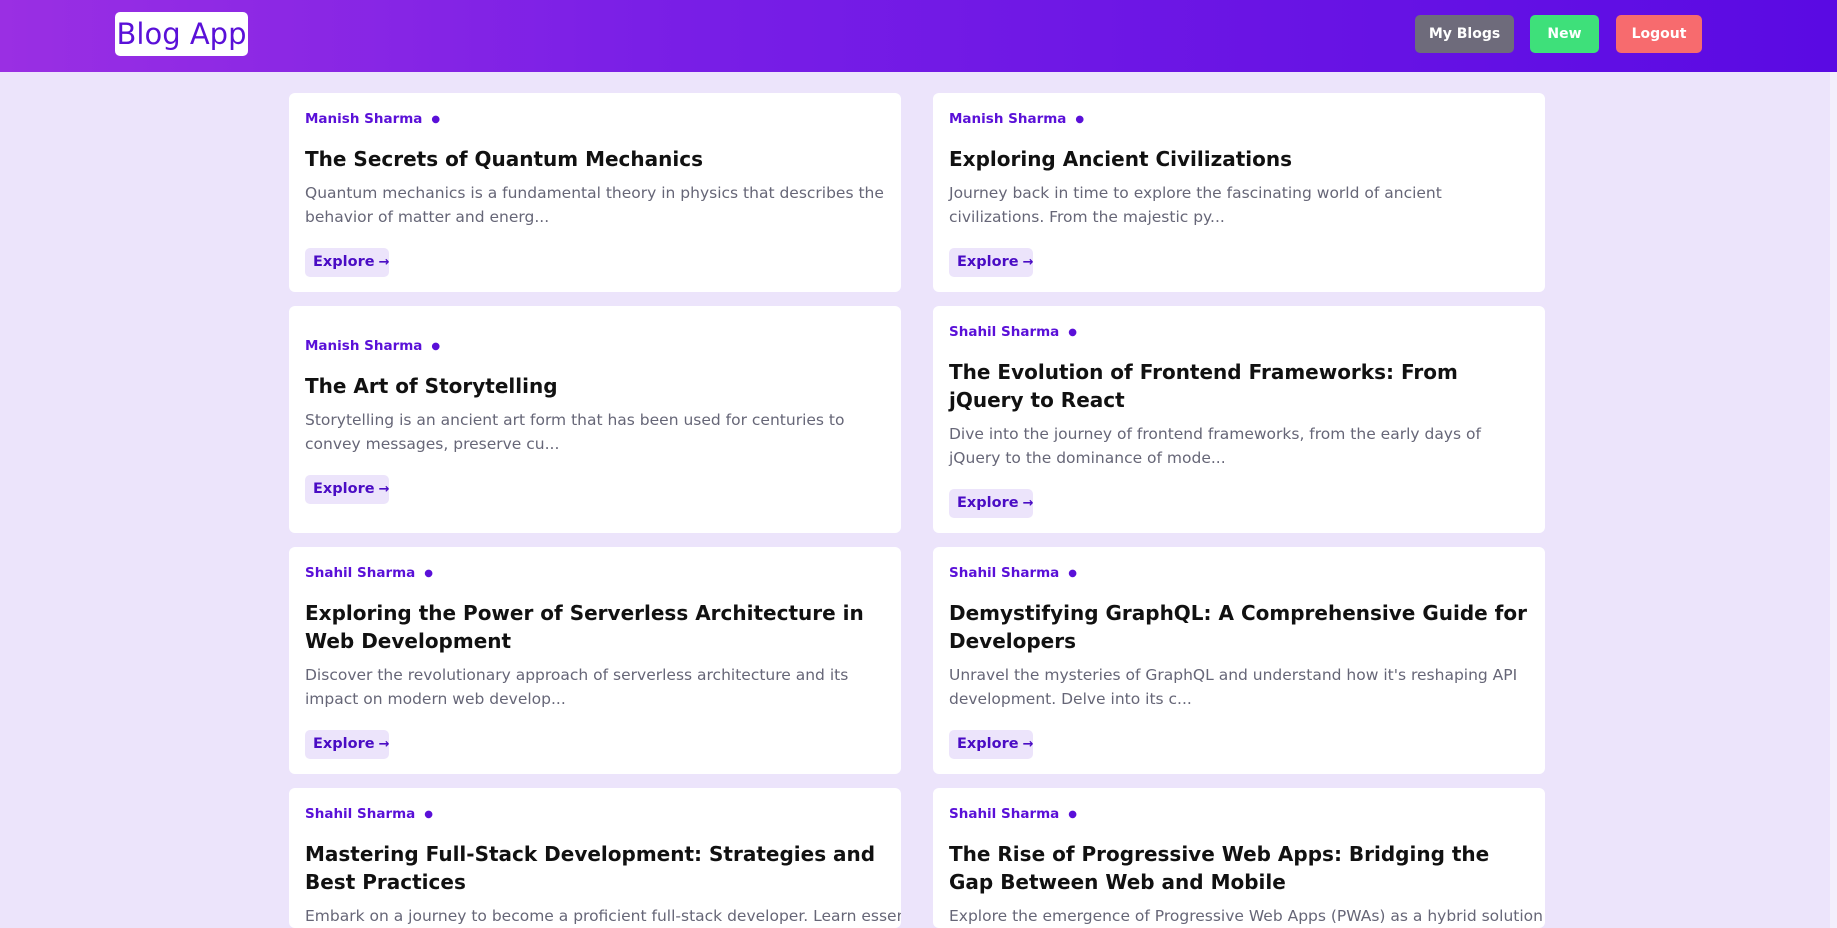 This screenshot has height=928, width=1837. I want to click on scrollbar, so click(1833, 500).